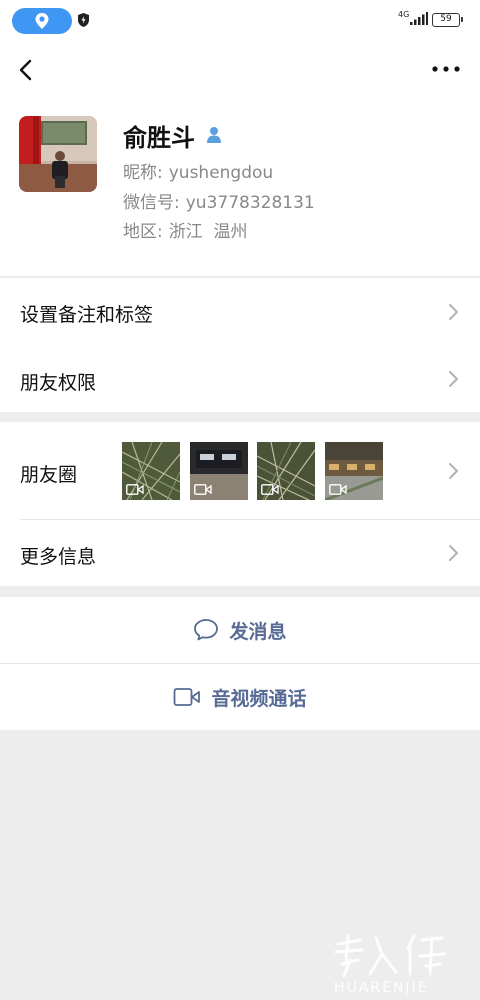 This screenshot has height=1000, width=480. What do you see at coordinates (221, 173) in the screenshot?
I see `nickname-value: yushengdou` at bounding box center [221, 173].